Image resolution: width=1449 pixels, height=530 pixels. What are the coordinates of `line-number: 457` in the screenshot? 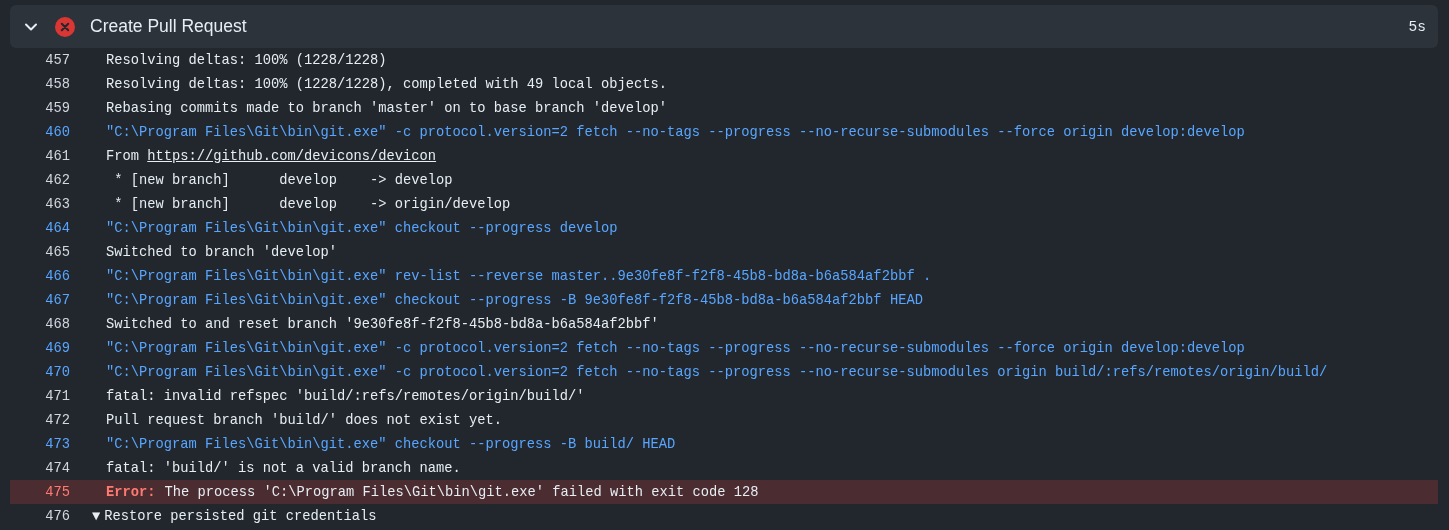 It's located at (57, 60).